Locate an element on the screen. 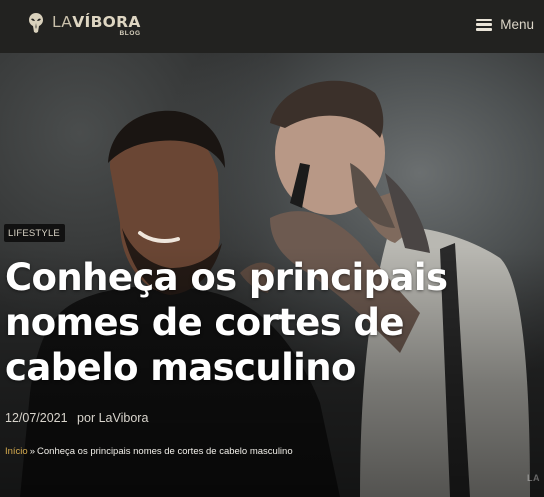 The image size is (544, 497). site-logo: LAVÍBORA BLOG is located at coordinates (83, 26).